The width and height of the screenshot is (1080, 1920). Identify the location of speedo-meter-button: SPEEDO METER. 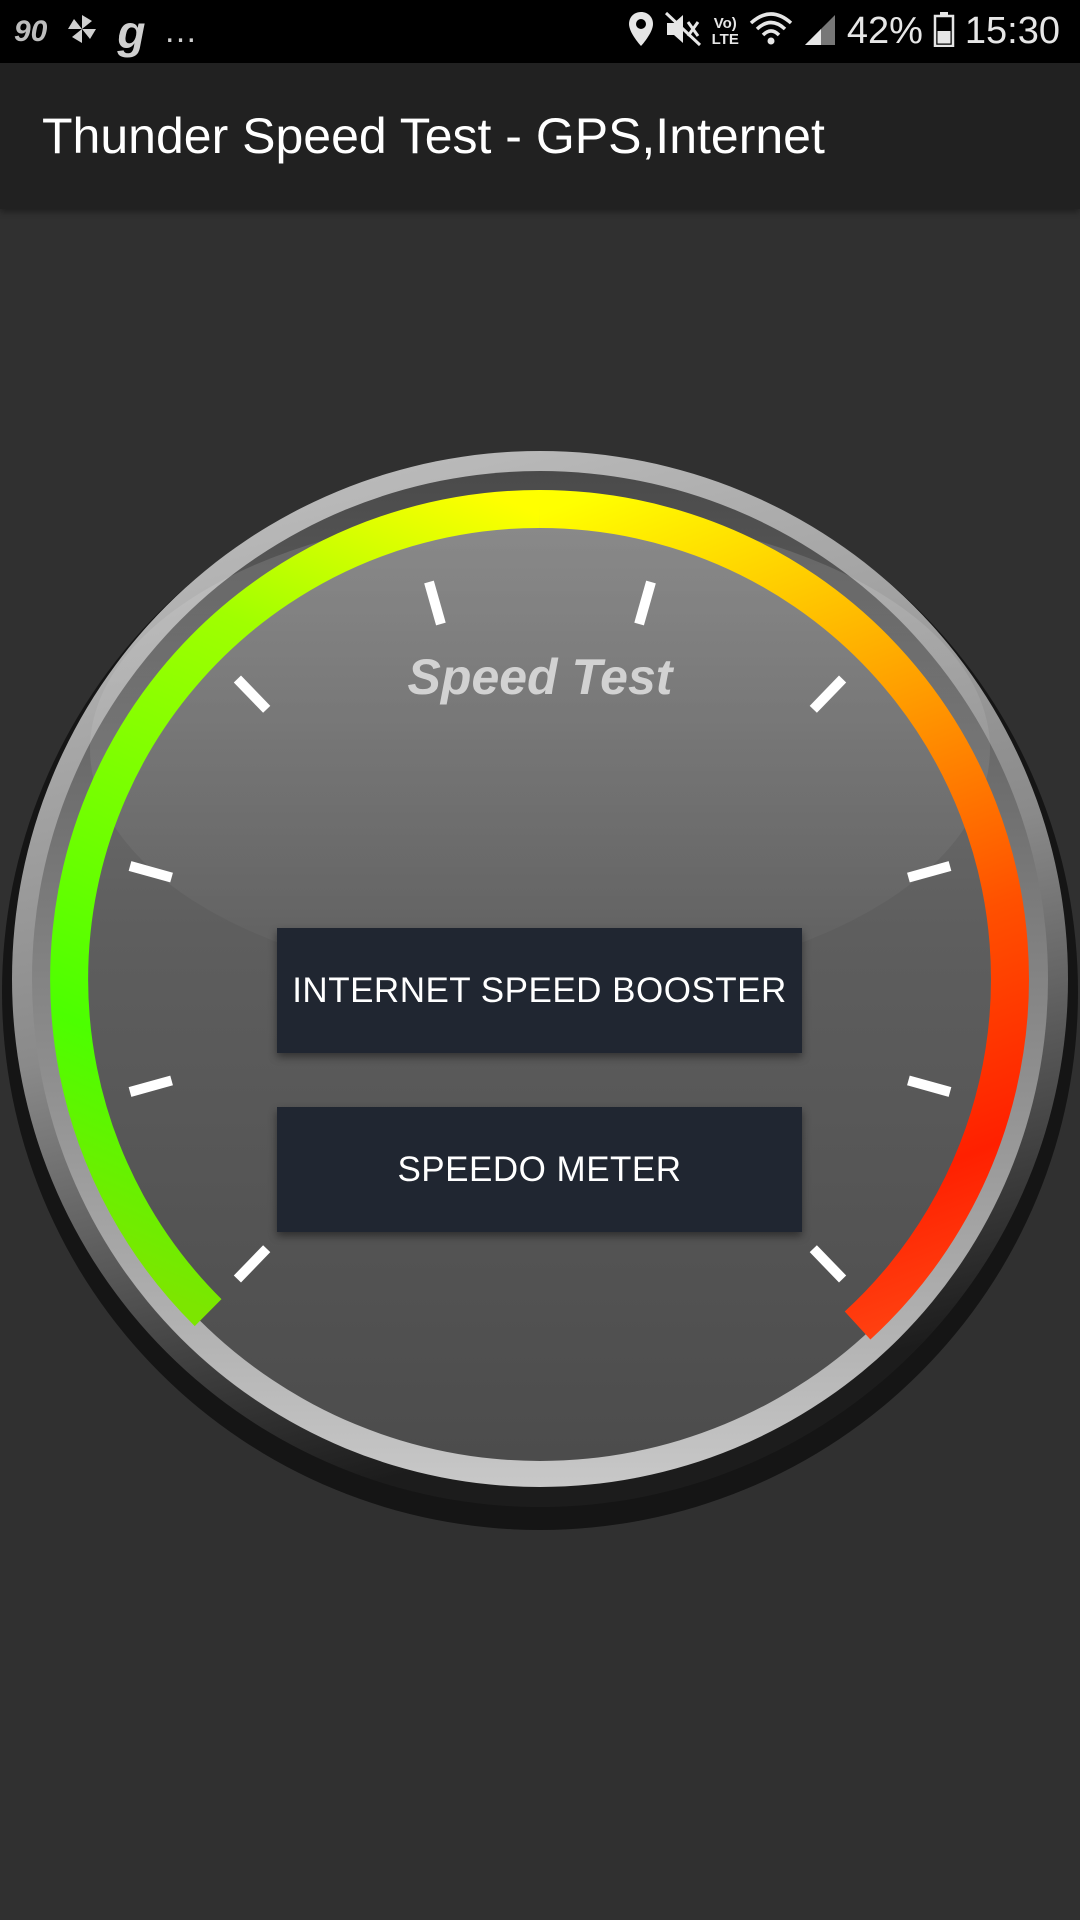
(539, 1169).